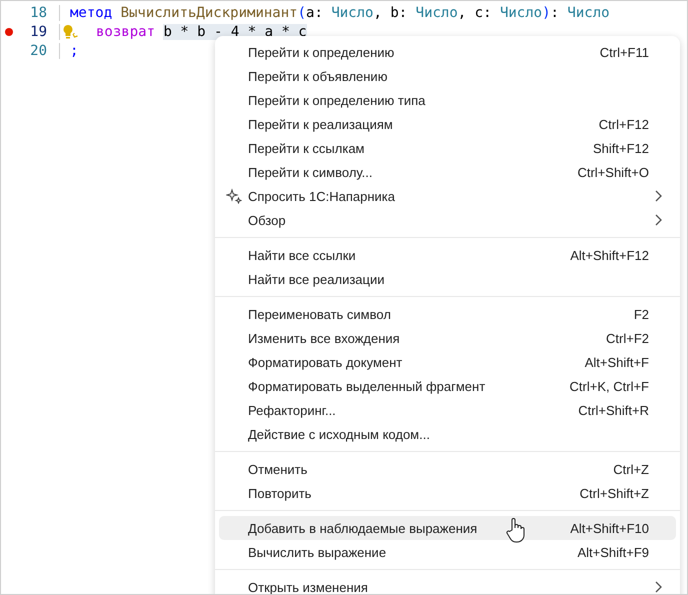 Image resolution: width=688 pixels, height=595 pixels. Describe the element at coordinates (390, 12) in the screenshot. I see `code-token: , b:` at that location.